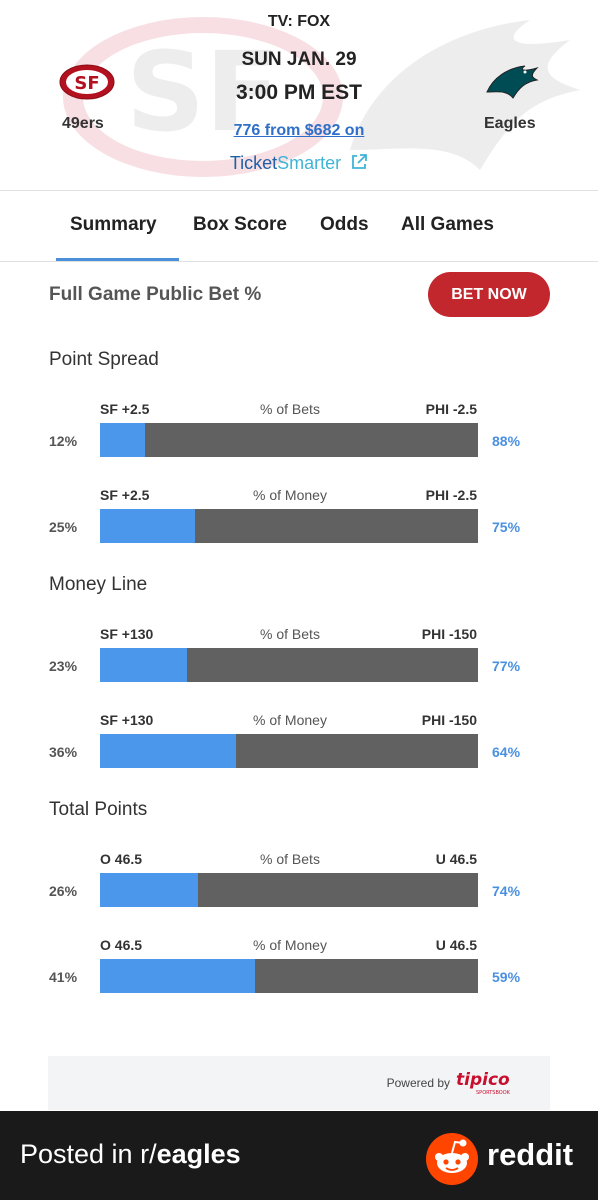 The width and height of the screenshot is (598, 1200). I want to click on ticketsmarter-logo-part-b: Smarter, so click(309, 163).